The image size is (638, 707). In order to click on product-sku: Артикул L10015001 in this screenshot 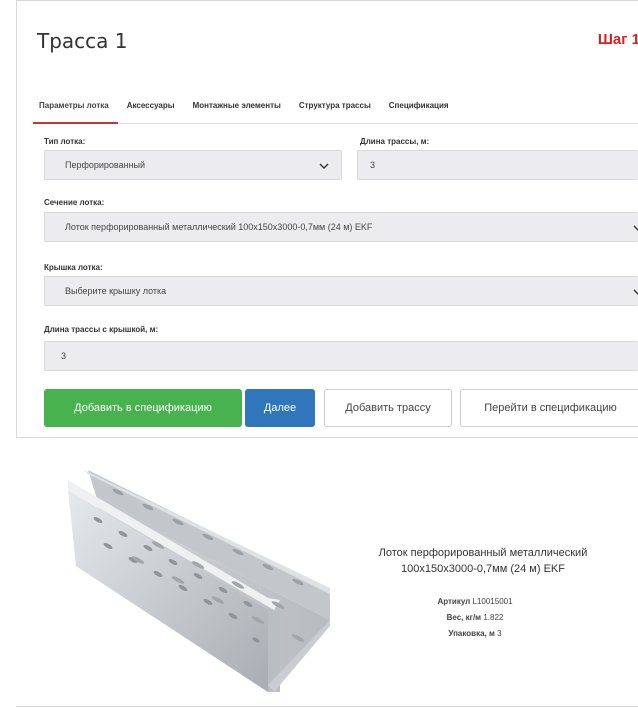, I will do `click(475, 601)`.